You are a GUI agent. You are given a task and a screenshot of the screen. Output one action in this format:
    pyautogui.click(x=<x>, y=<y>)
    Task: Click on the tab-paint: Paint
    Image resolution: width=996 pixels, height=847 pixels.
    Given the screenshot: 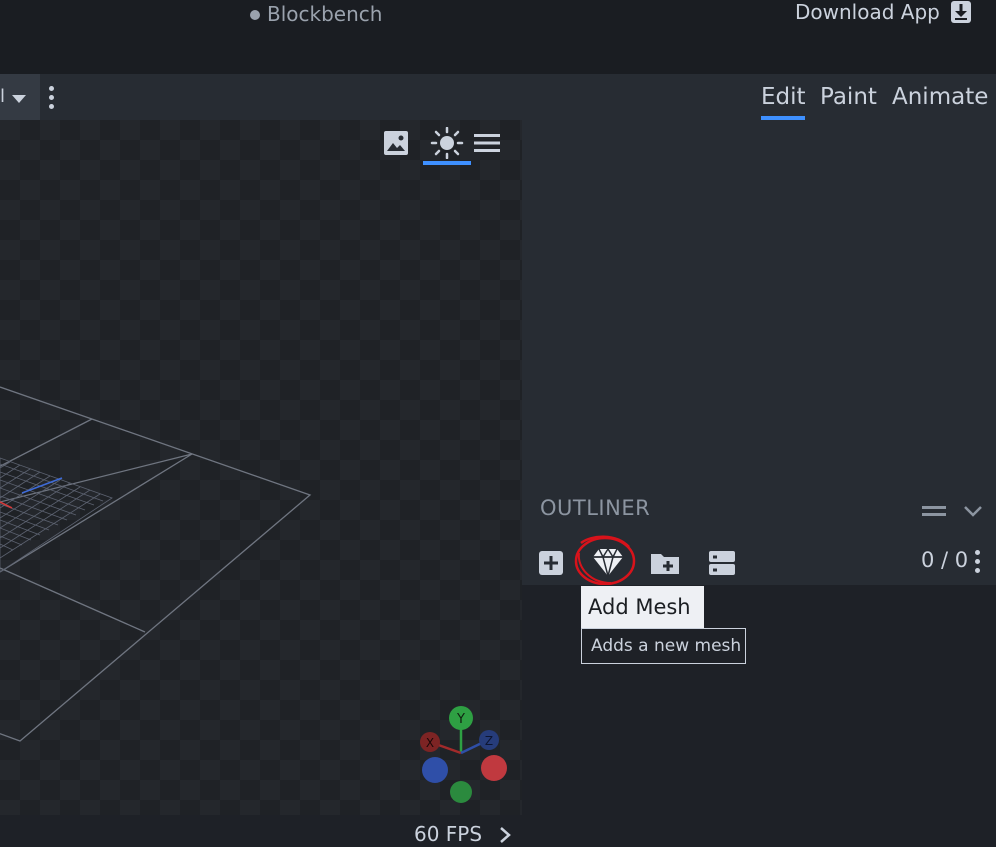 What is the action you would take?
    pyautogui.click(x=848, y=97)
    